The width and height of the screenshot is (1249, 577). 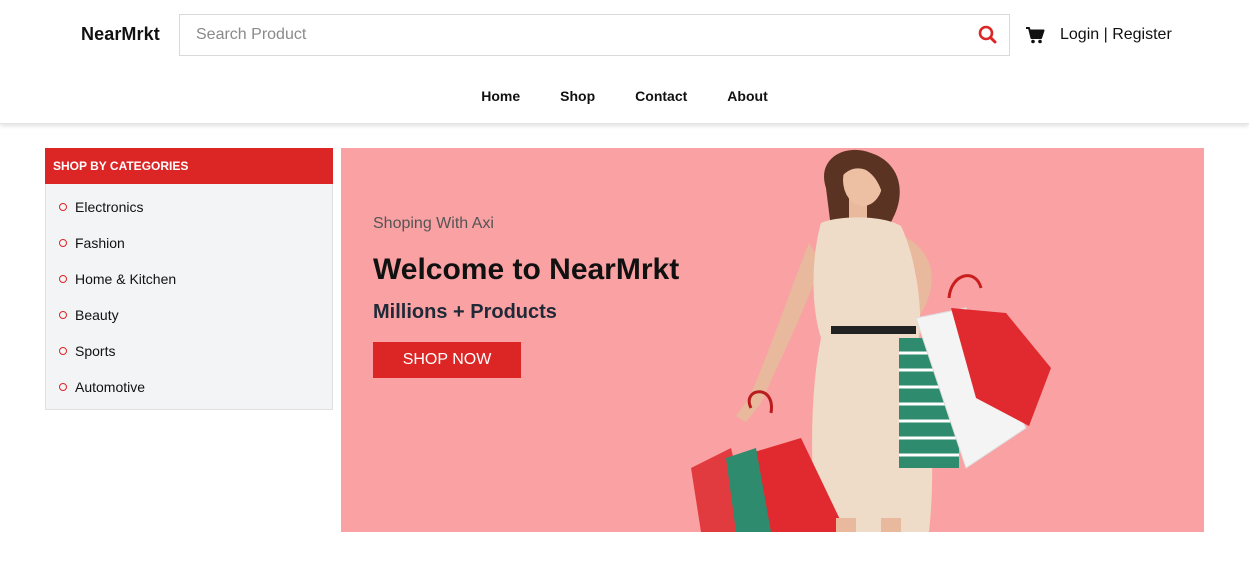 I want to click on search-bar, so click(x=594, y=35).